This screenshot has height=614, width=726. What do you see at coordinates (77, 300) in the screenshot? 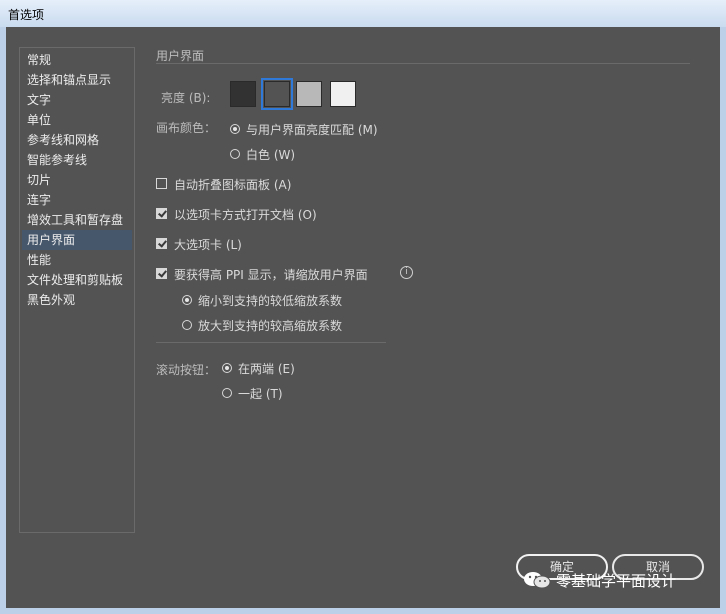
I see `sidebar-item-black-appearance: 黑色外观` at bounding box center [77, 300].